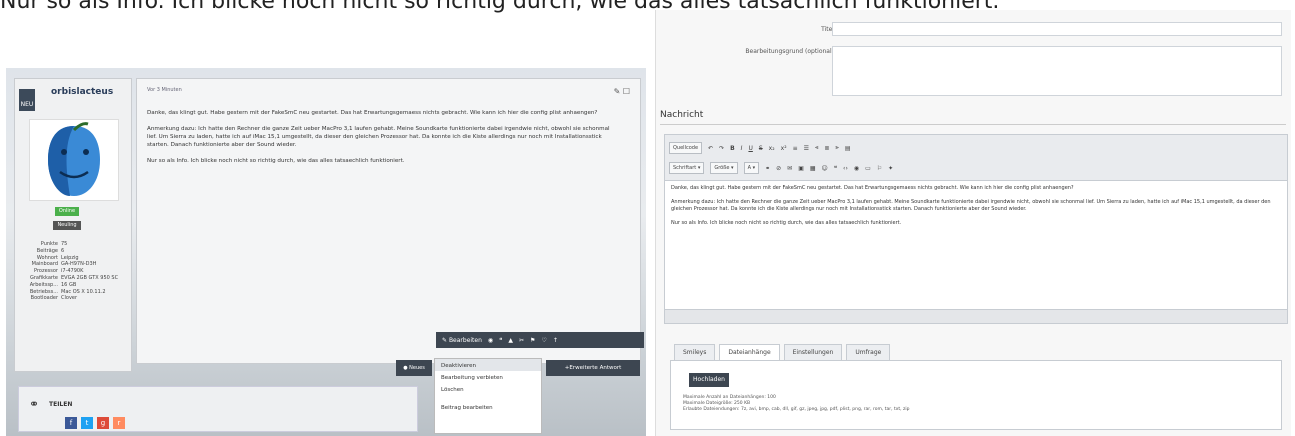 The image size is (1295, 436). What do you see at coordinates (64, 264) in the screenshot?
I see `spec-row: Mainboard GA-H97N-D3H` at bounding box center [64, 264].